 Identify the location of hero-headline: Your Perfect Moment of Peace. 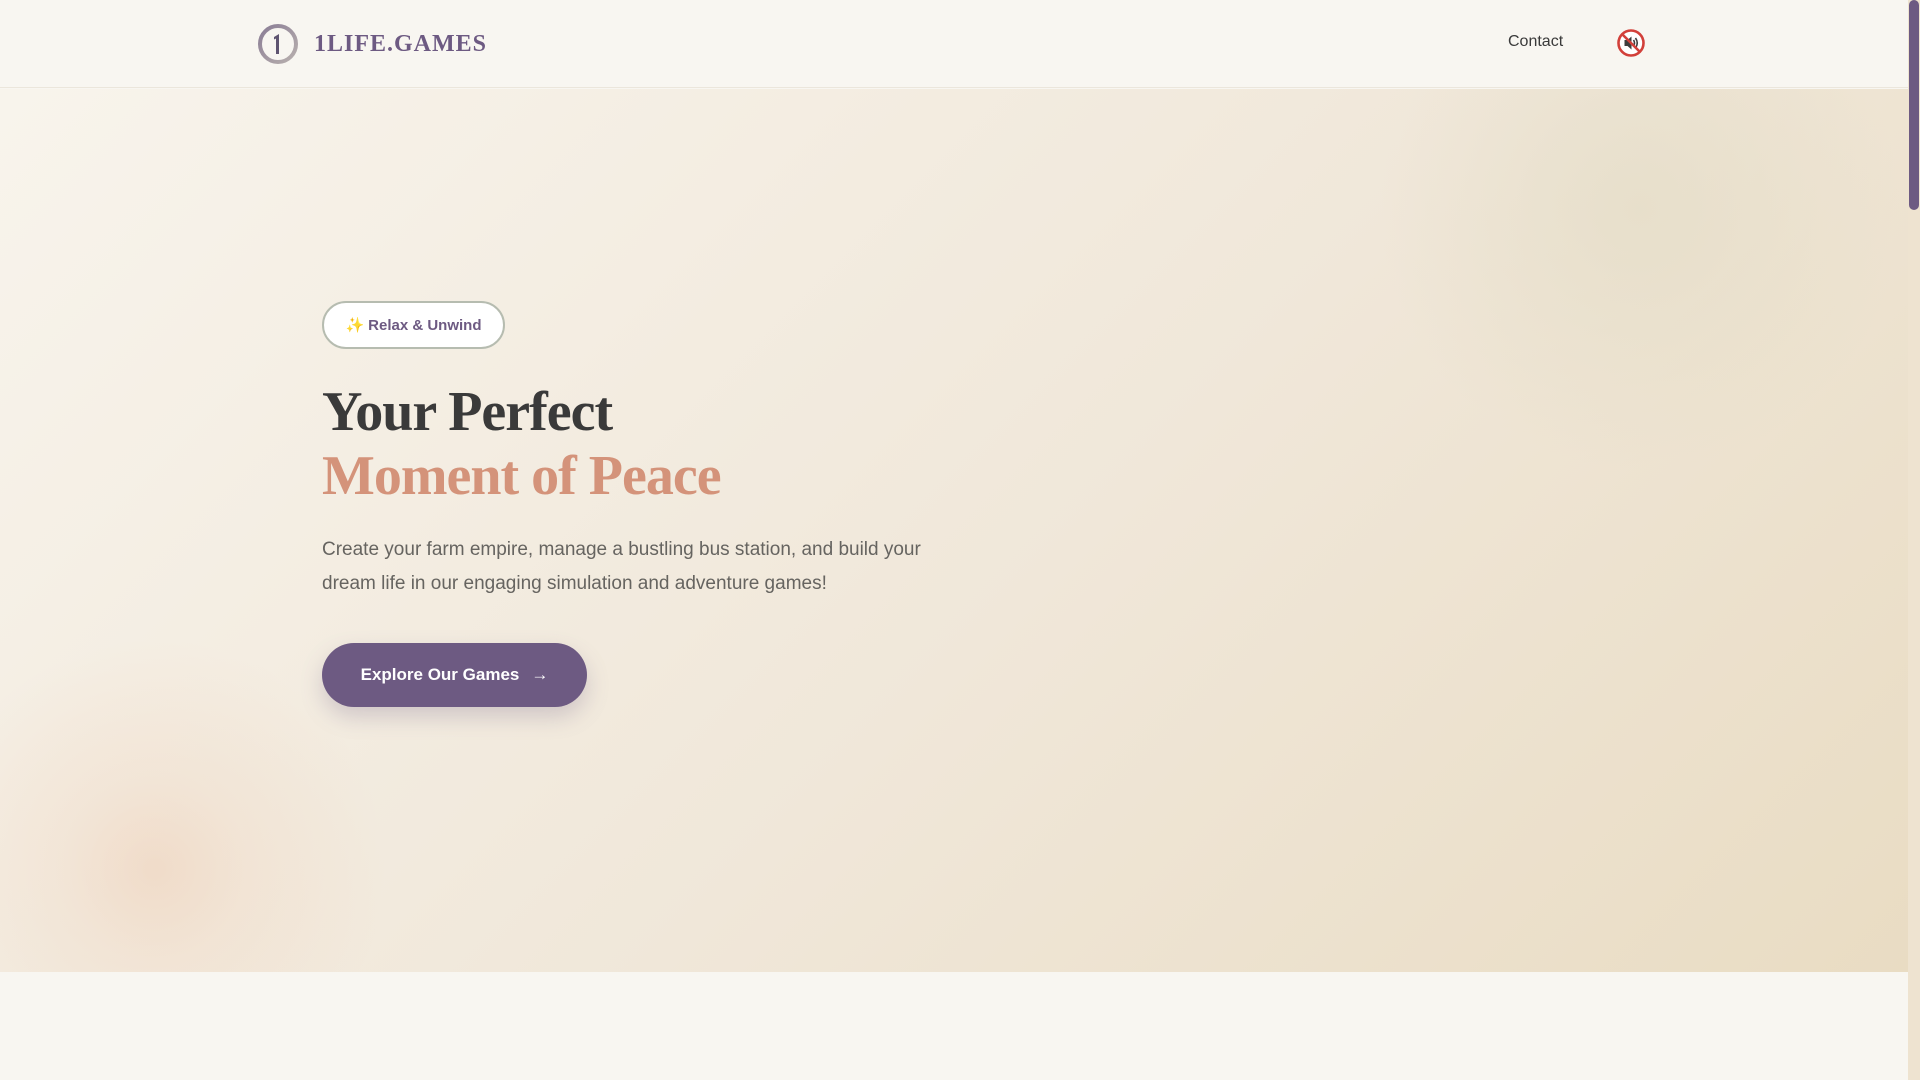
(522, 444).